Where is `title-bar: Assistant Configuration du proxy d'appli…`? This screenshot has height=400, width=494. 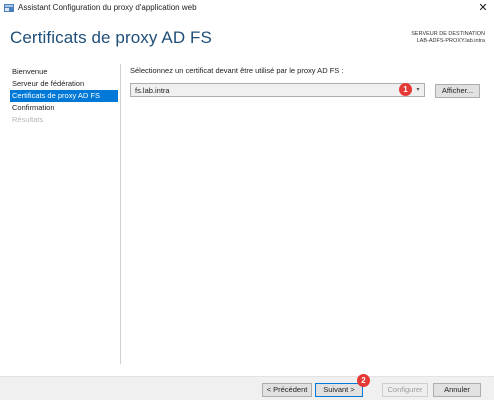
title-bar: Assistant Configuration du proxy d'appli… is located at coordinates (247, 8).